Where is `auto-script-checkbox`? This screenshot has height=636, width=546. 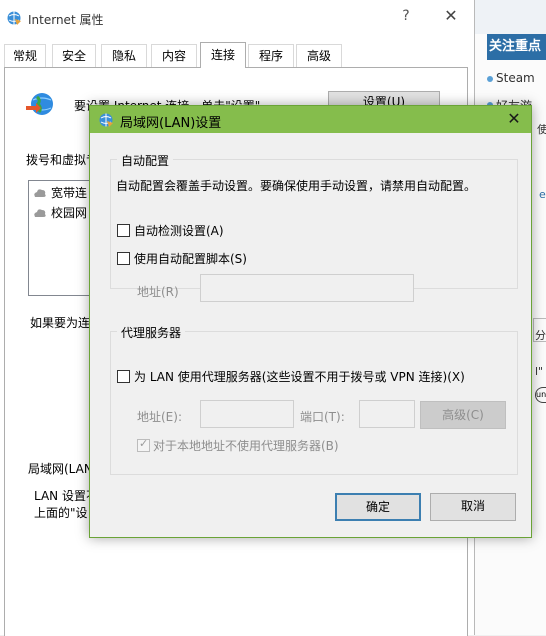 auto-script-checkbox is located at coordinates (123, 258).